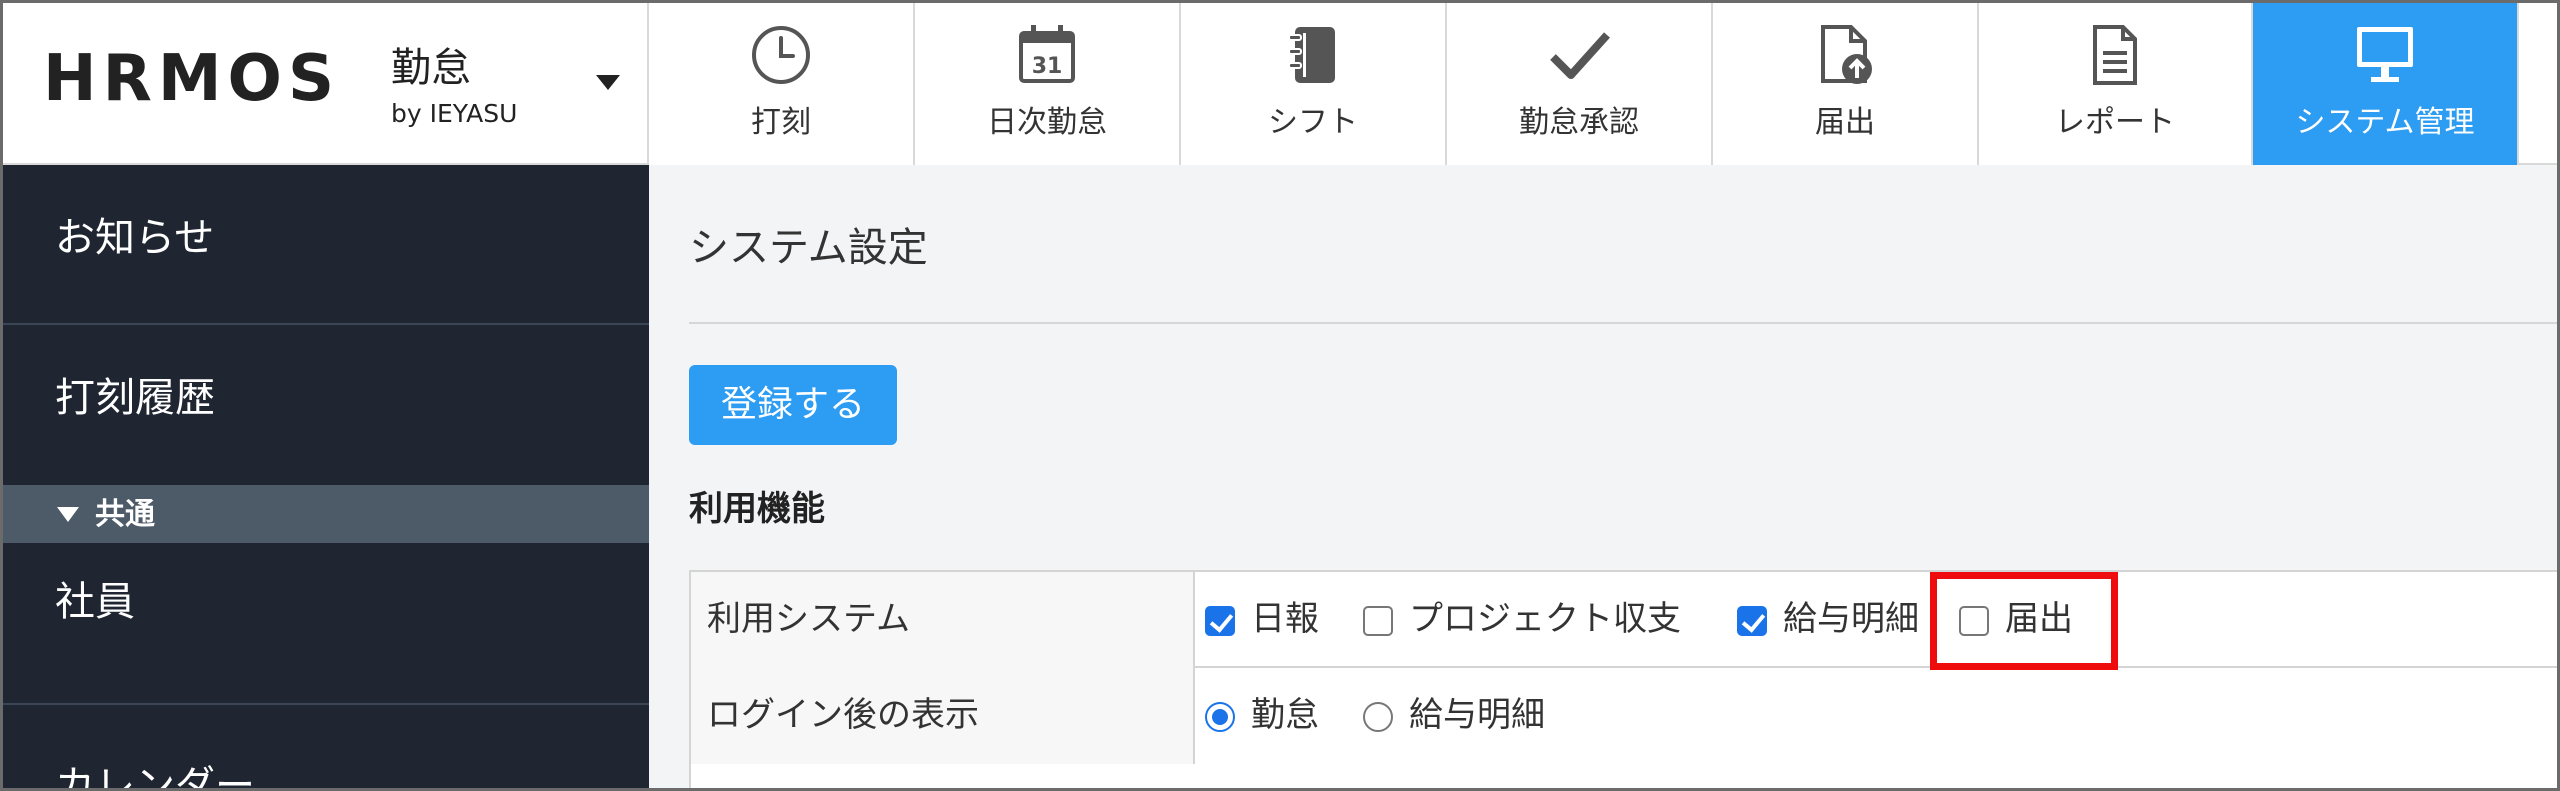 This screenshot has width=2560, height=791. What do you see at coordinates (1623, 323) in the screenshot?
I see `title-divider` at bounding box center [1623, 323].